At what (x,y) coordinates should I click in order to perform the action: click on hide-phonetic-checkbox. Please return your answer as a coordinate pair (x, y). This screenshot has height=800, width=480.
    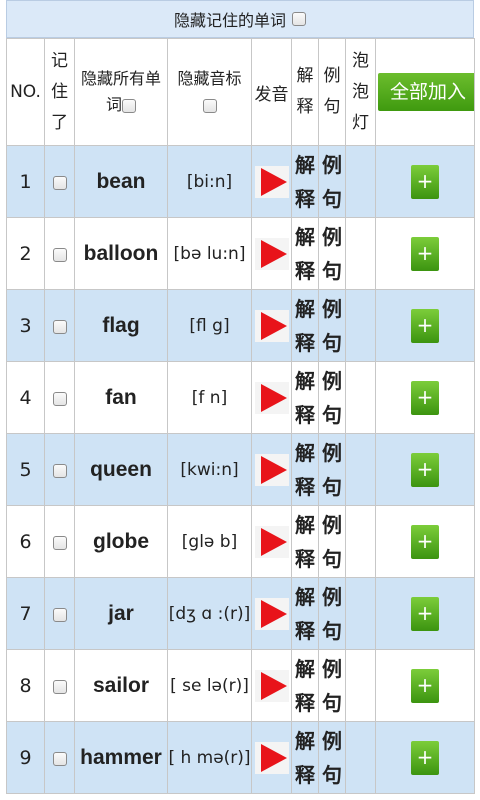
    Looking at the image, I should click on (209, 105).